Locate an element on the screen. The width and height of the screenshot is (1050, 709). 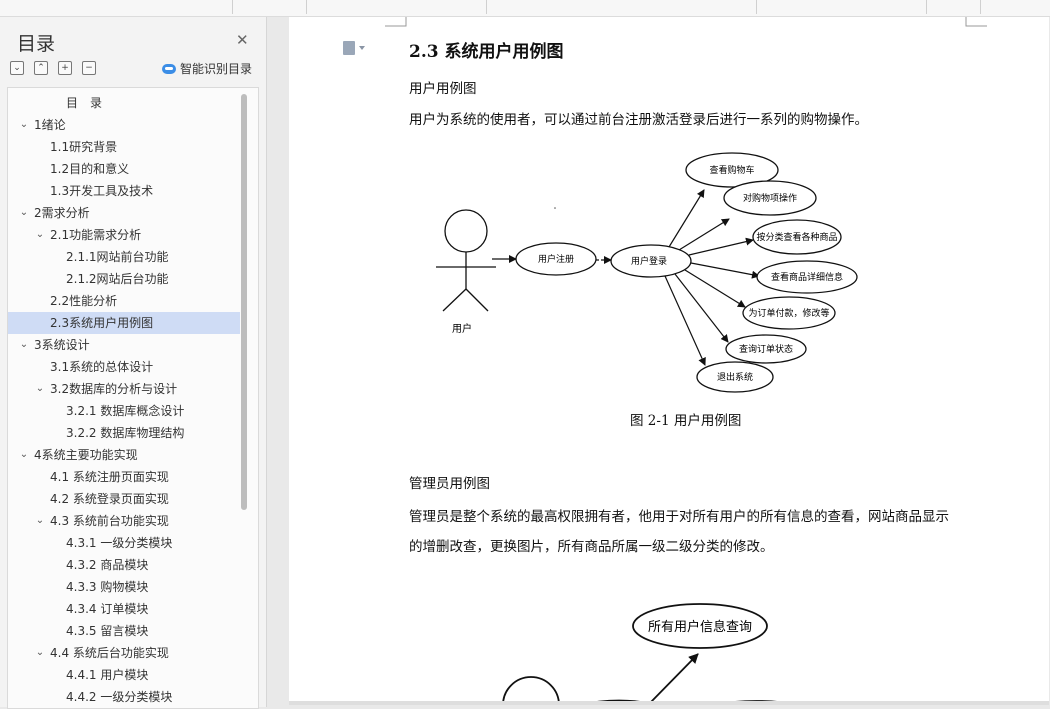
toc-item-label: 4.4 系统后台功能实现 is located at coordinates (109, 653).